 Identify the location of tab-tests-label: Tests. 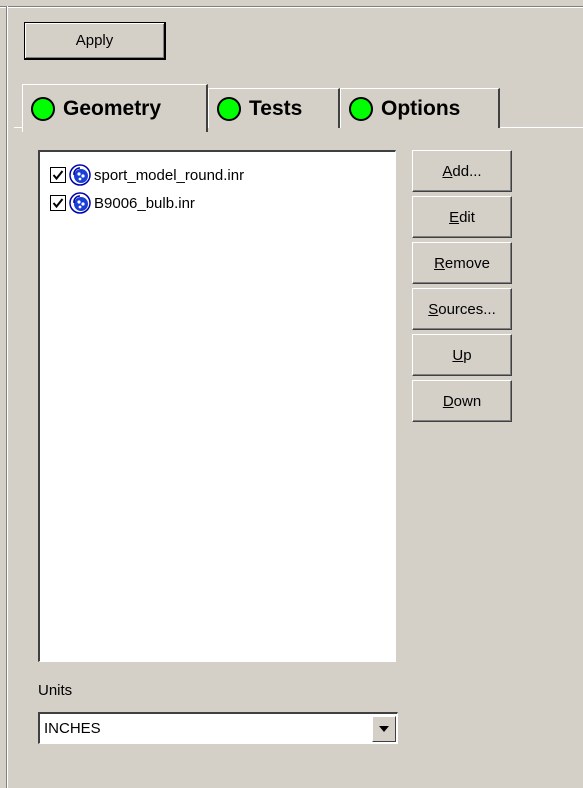
(276, 108).